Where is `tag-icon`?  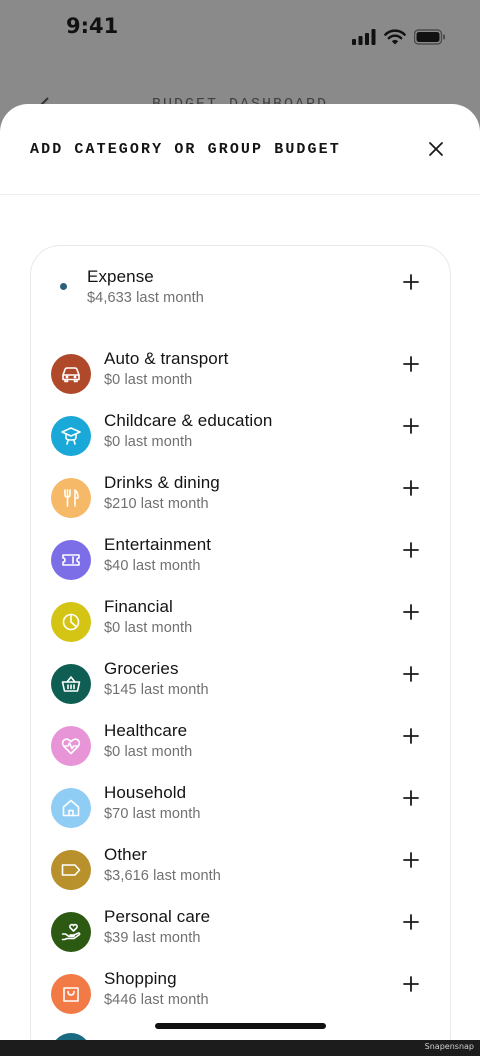
tag-icon is located at coordinates (71, 870).